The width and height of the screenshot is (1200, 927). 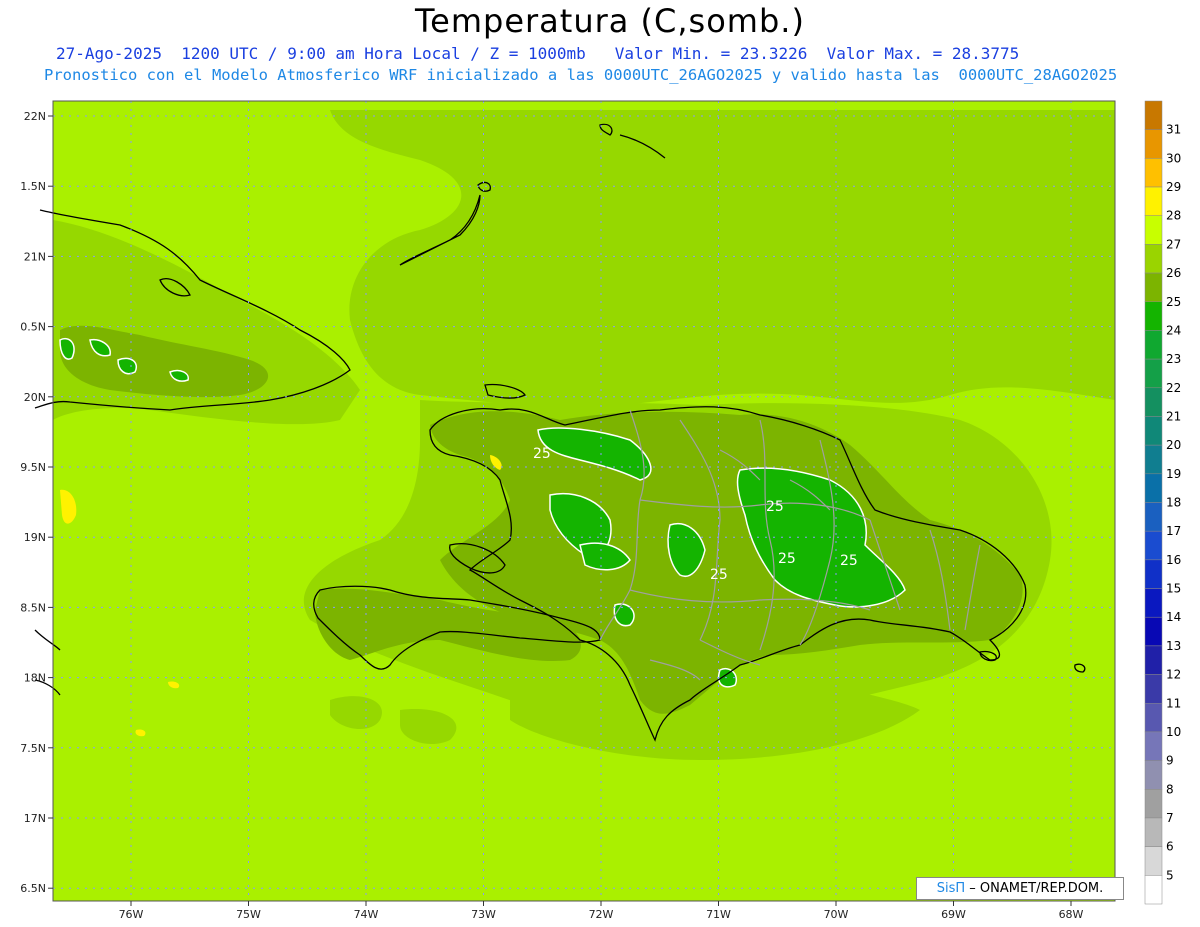 I want to click on lon-tick-label: 71W, so click(x=718, y=914).